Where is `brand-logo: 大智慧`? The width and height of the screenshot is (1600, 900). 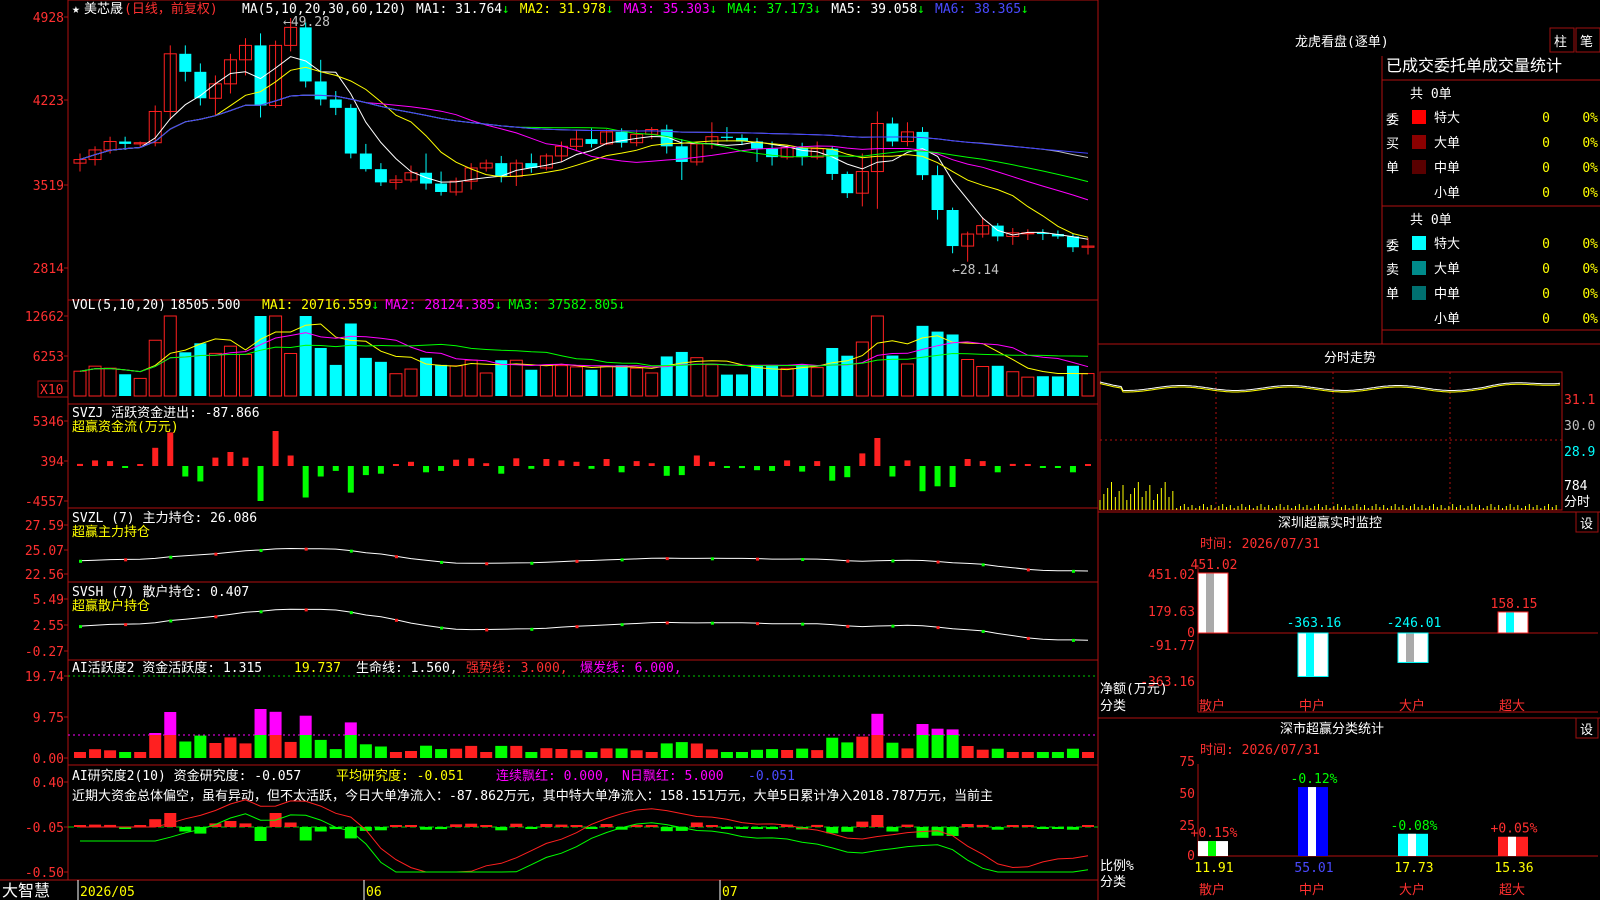 brand-logo: 大智慧 is located at coordinates (26, 890).